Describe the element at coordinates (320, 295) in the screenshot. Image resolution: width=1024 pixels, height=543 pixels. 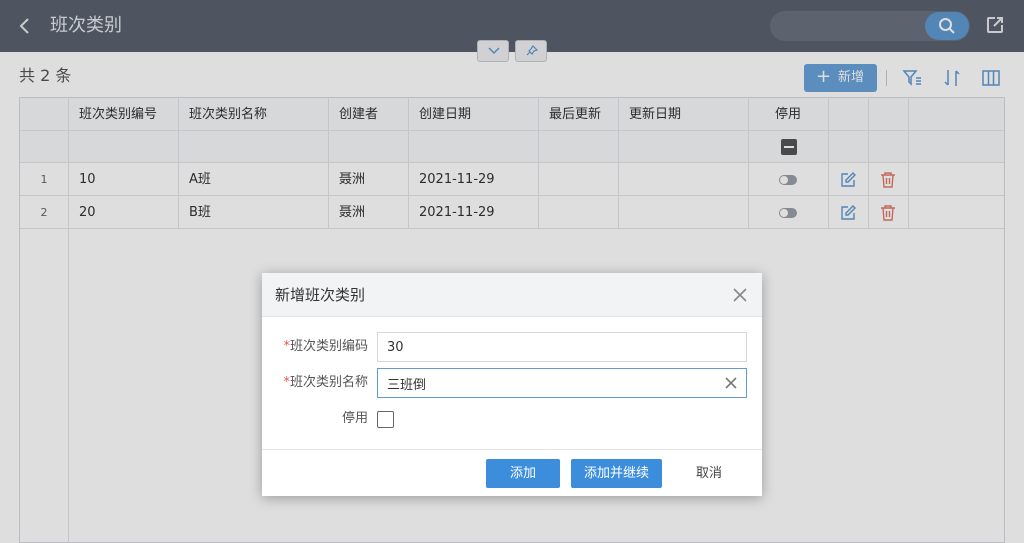
I see `dialog-title: 新增班次类别` at that location.